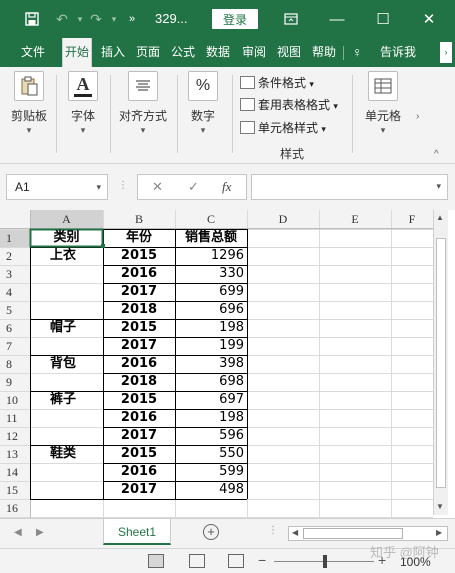 The height and width of the screenshot is (573, 455). Describe the element at coordinates (139, 219) in the screenshot. I see `column-header-b: B` at that location.